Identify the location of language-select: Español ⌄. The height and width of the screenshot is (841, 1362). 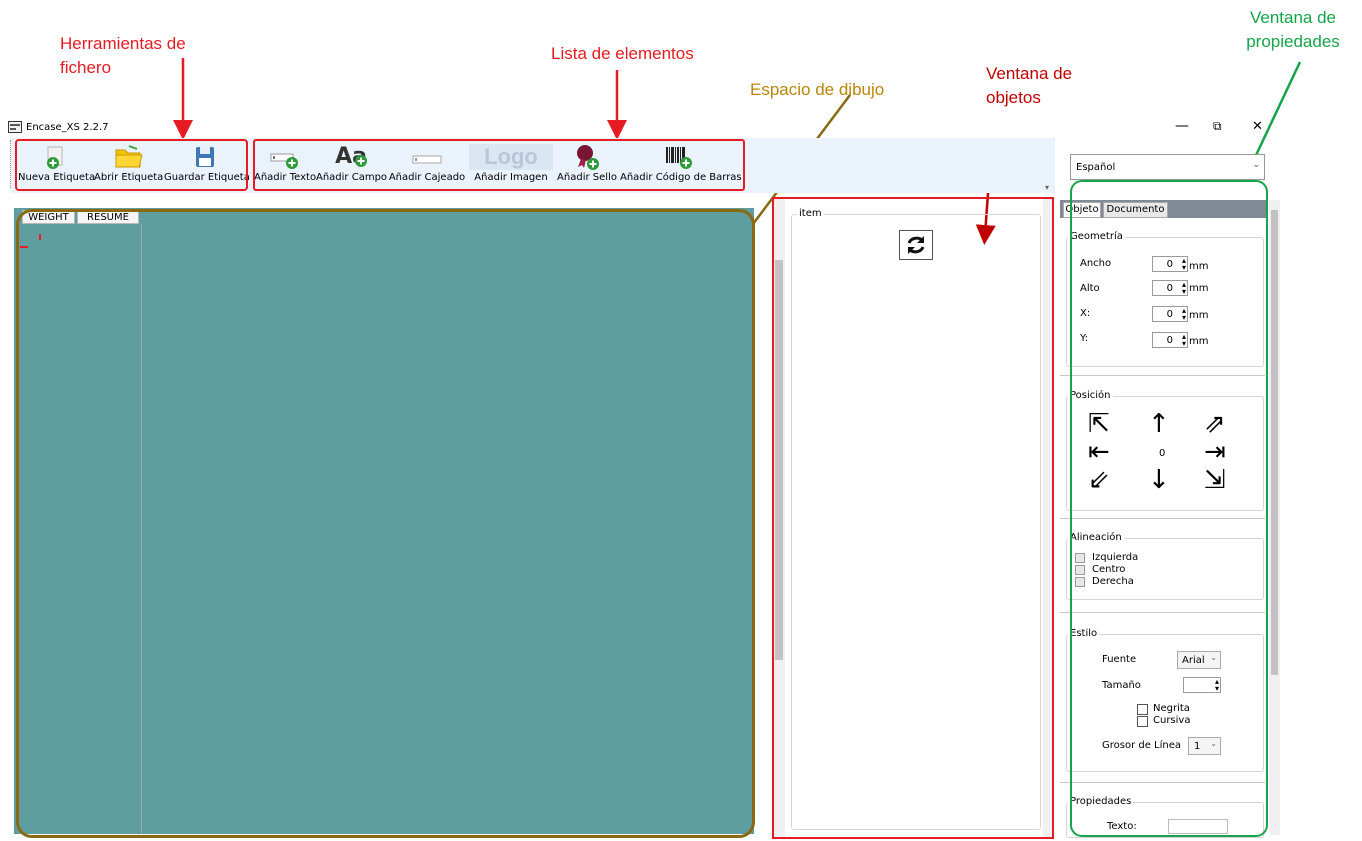
(1167, 167).